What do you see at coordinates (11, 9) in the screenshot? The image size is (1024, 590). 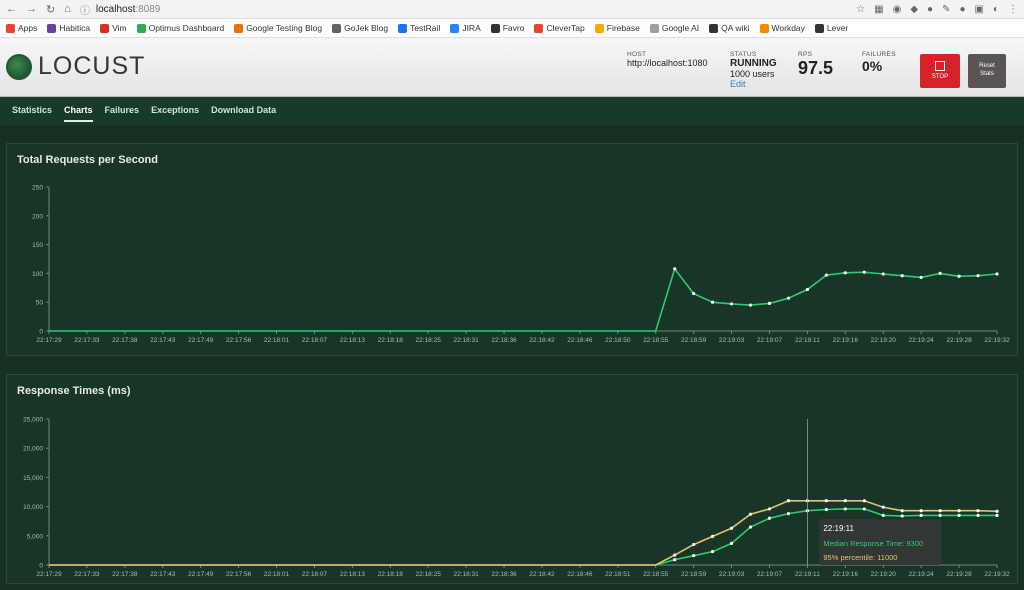 I see `back-icon: ←` at bounding box center [11, 9].